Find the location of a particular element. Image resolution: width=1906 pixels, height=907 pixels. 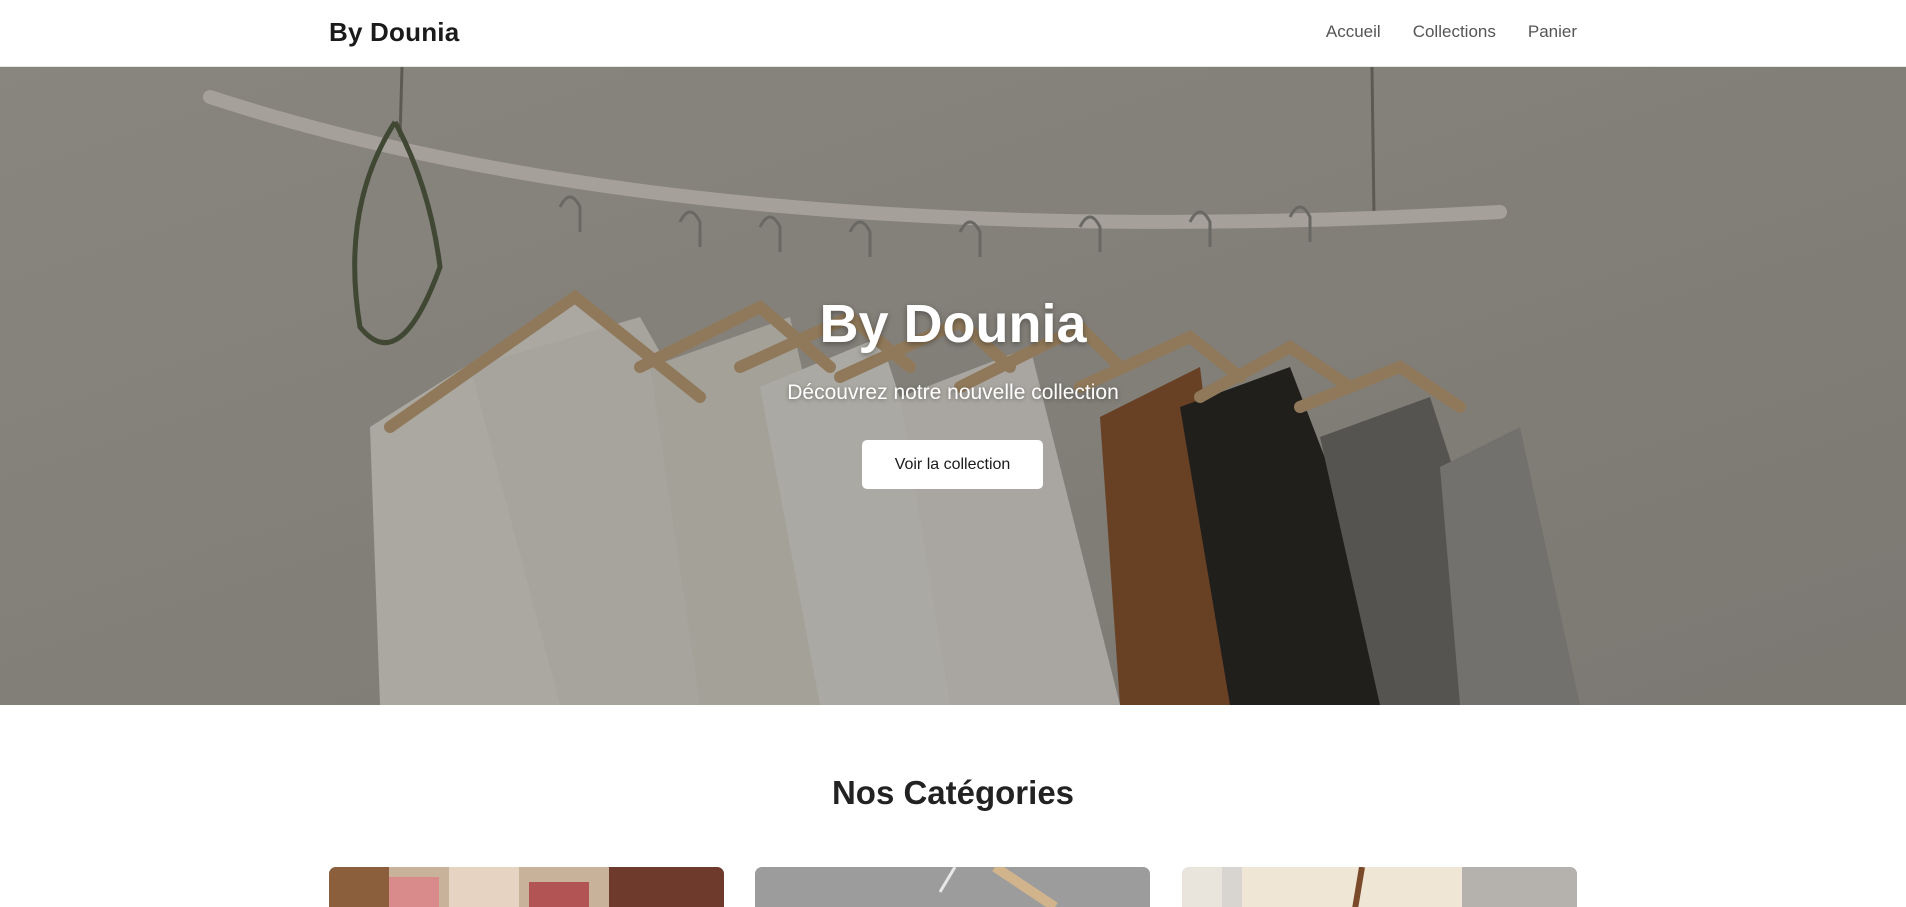

nav-link-panier: Panier is located at coordinates (1552, 32).